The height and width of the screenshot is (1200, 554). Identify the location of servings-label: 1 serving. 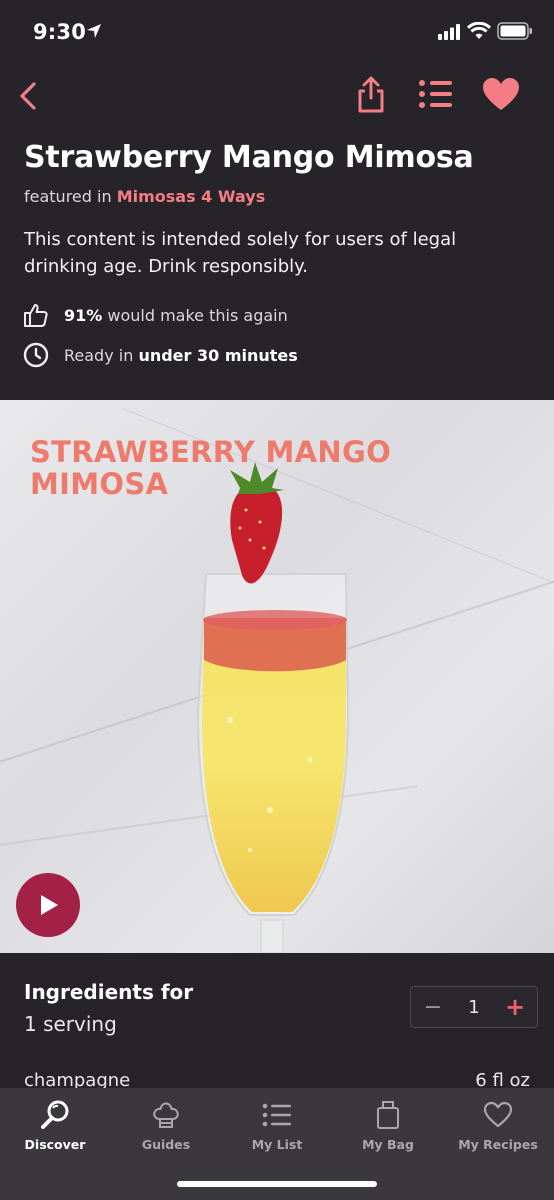
(70, 1024).